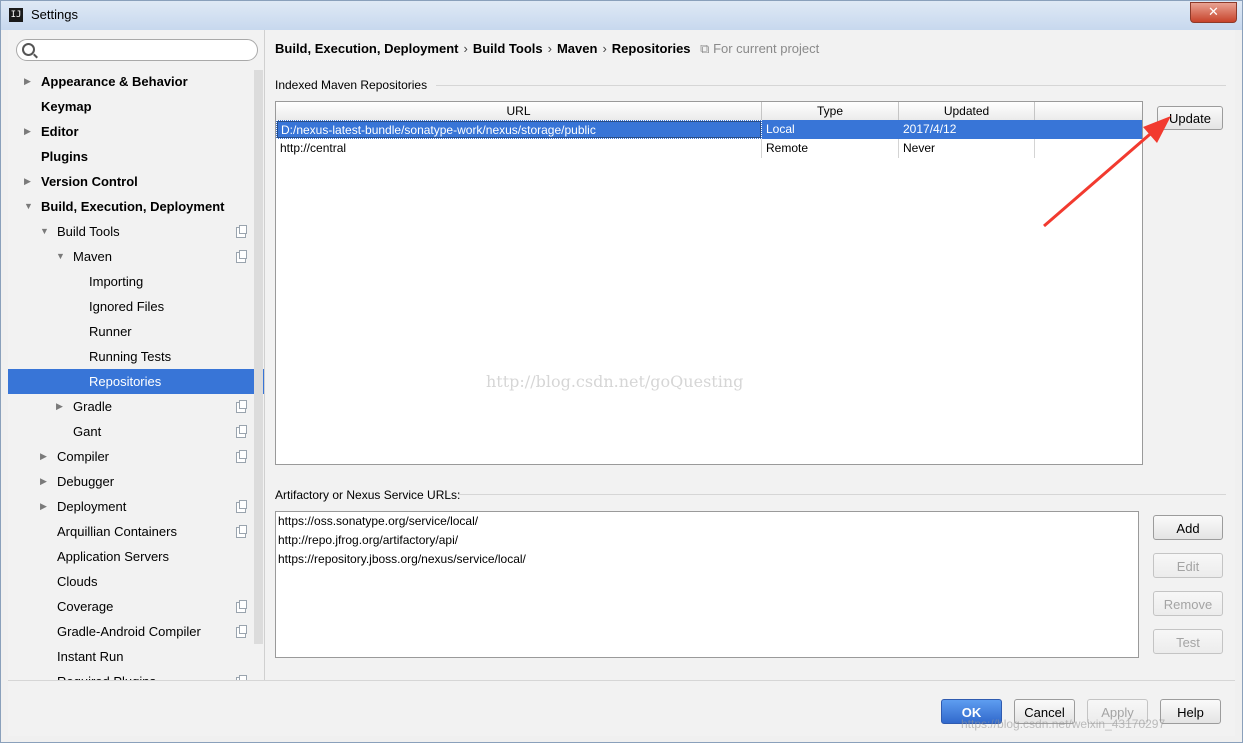 This screenshot has height=744, width=1243. What do you see at coordinates (136, 231) in the screenshot?
I see `sidebar-item-build-tools: ▼ Build Tools` at bounding box center [136, 231].